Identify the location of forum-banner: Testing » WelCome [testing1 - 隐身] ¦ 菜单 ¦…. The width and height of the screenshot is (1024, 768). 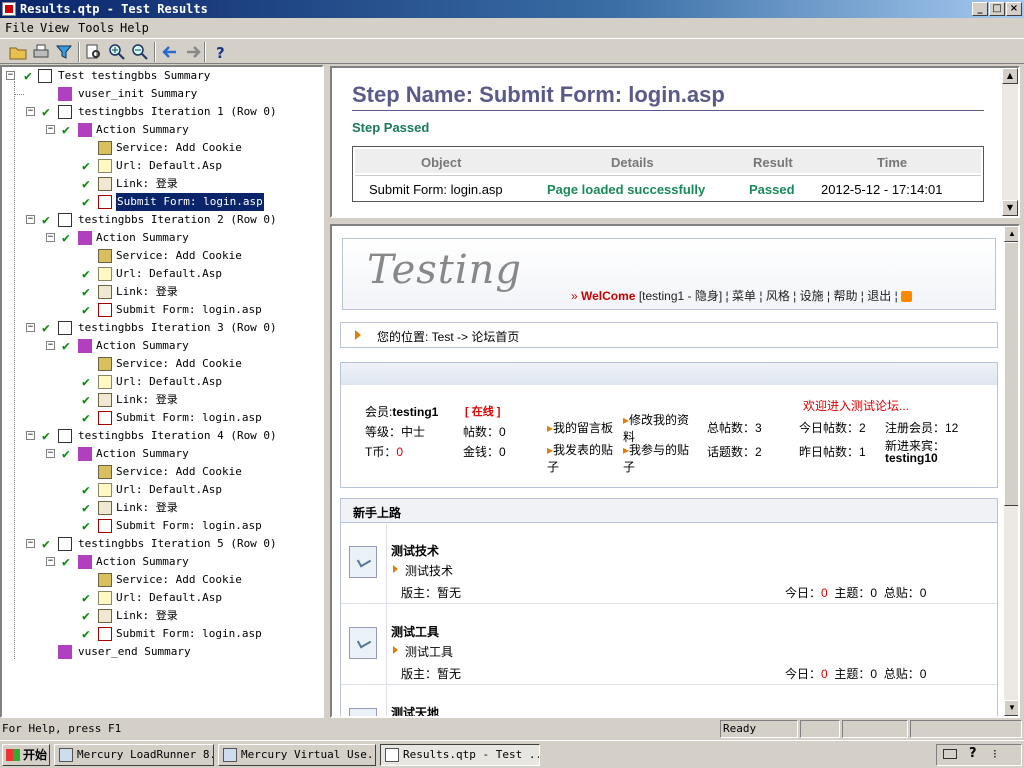
(669, 274).